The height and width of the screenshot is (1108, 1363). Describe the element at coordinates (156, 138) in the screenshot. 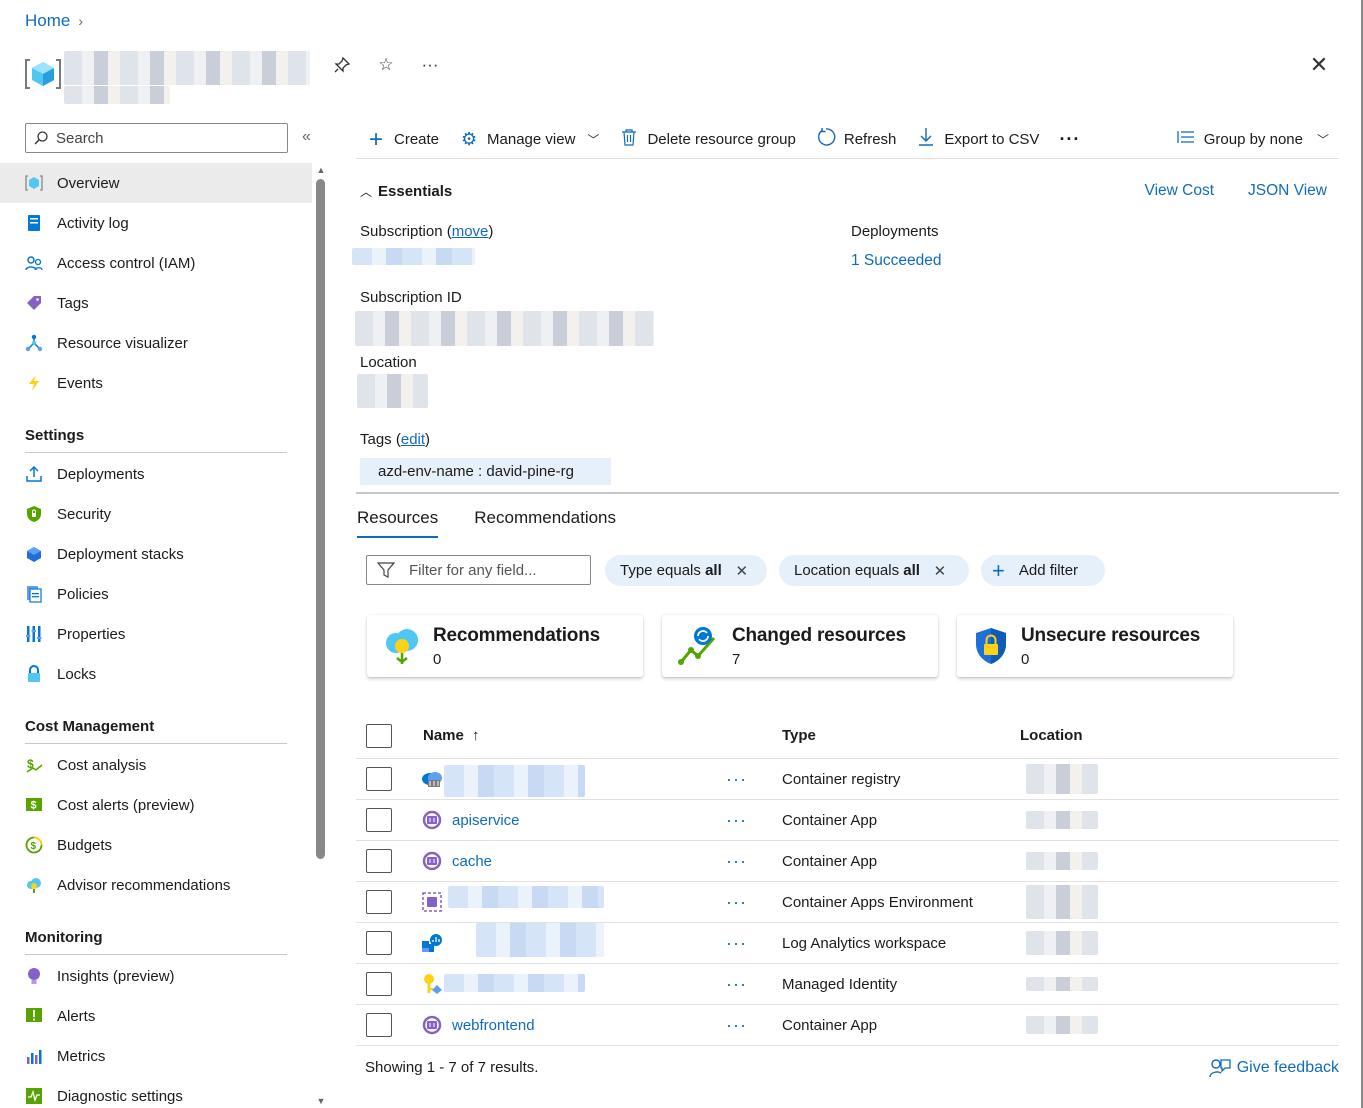

I see `sidebar-search-input: Search` at that location.